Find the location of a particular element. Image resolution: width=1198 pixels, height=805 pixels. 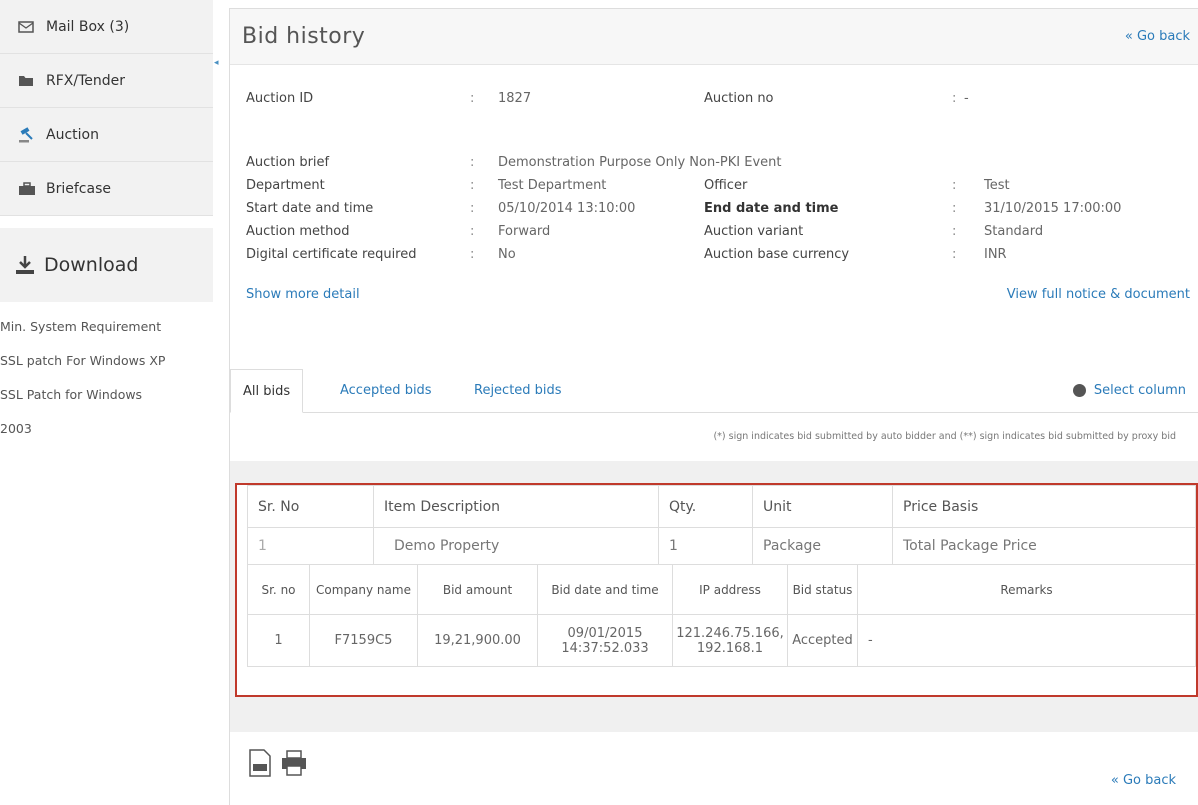

sidebar-item-auction: Auction is located at coordinates (106, 135).